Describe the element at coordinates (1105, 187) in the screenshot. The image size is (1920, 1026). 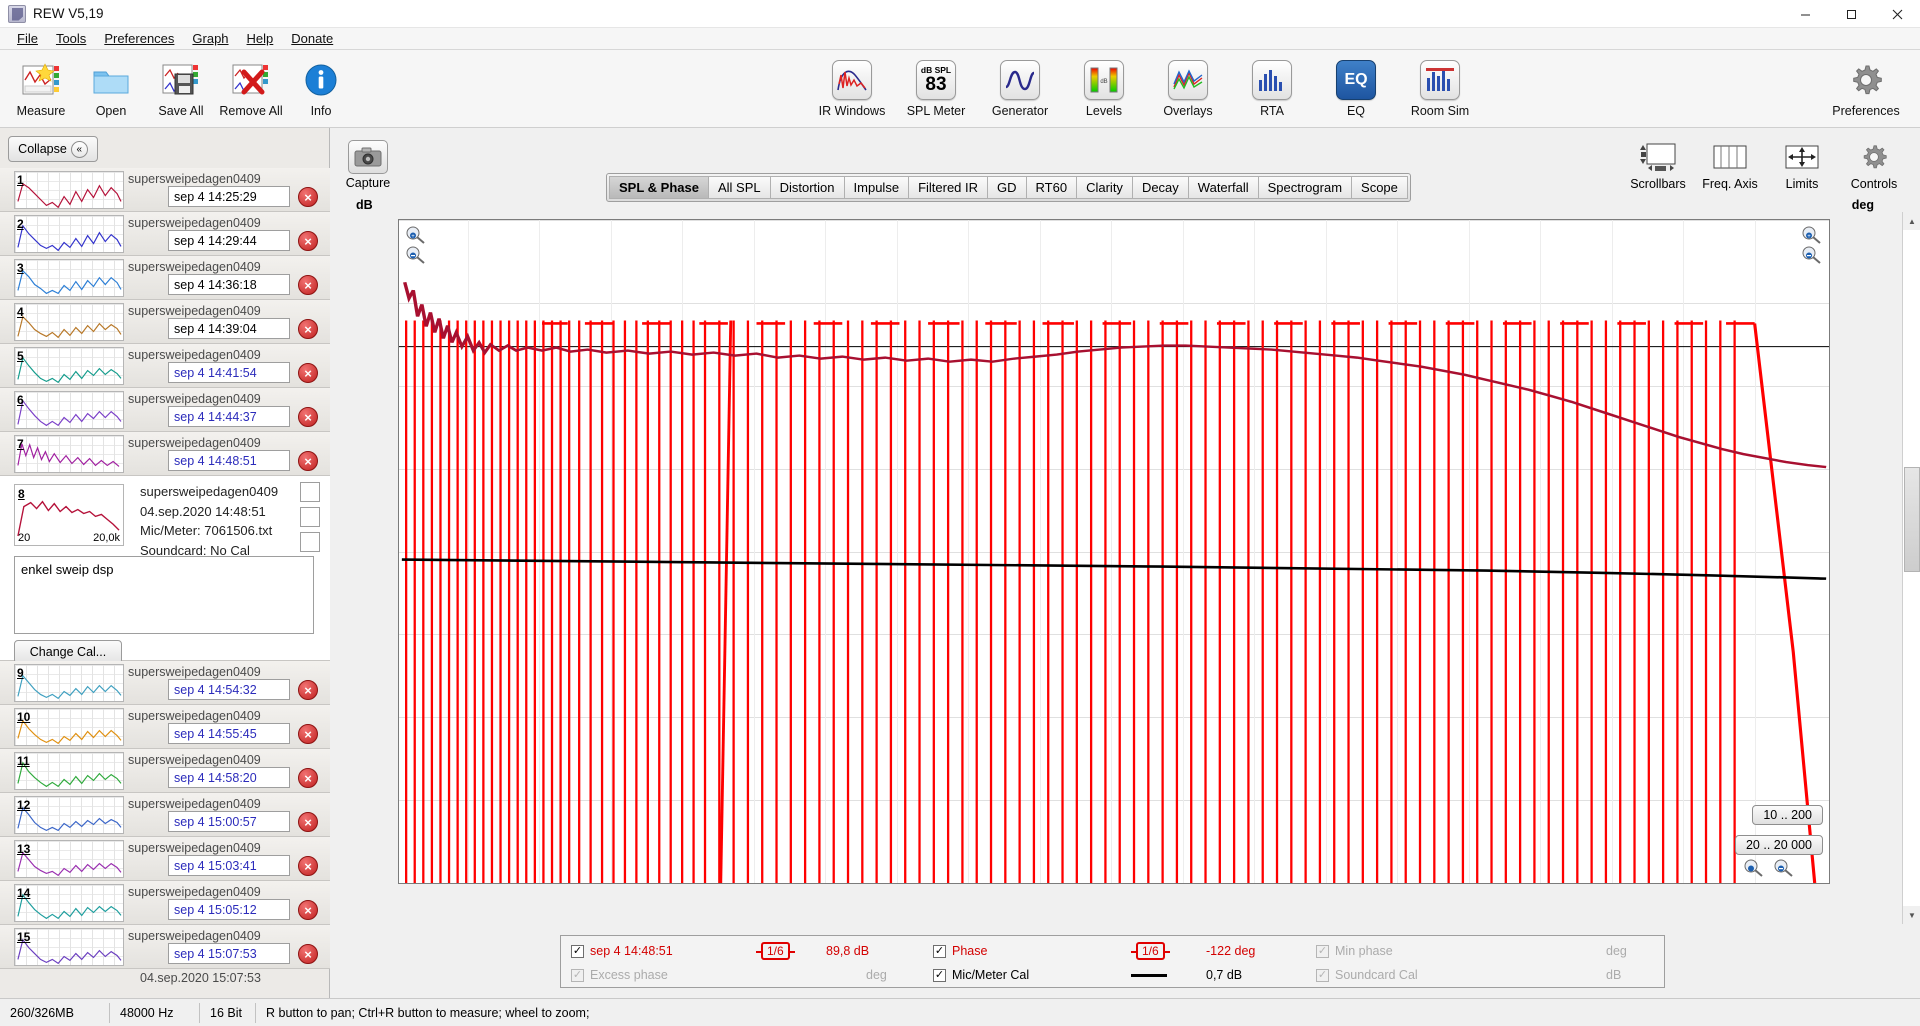
I see `tab-clarity: Clarity` at that location.